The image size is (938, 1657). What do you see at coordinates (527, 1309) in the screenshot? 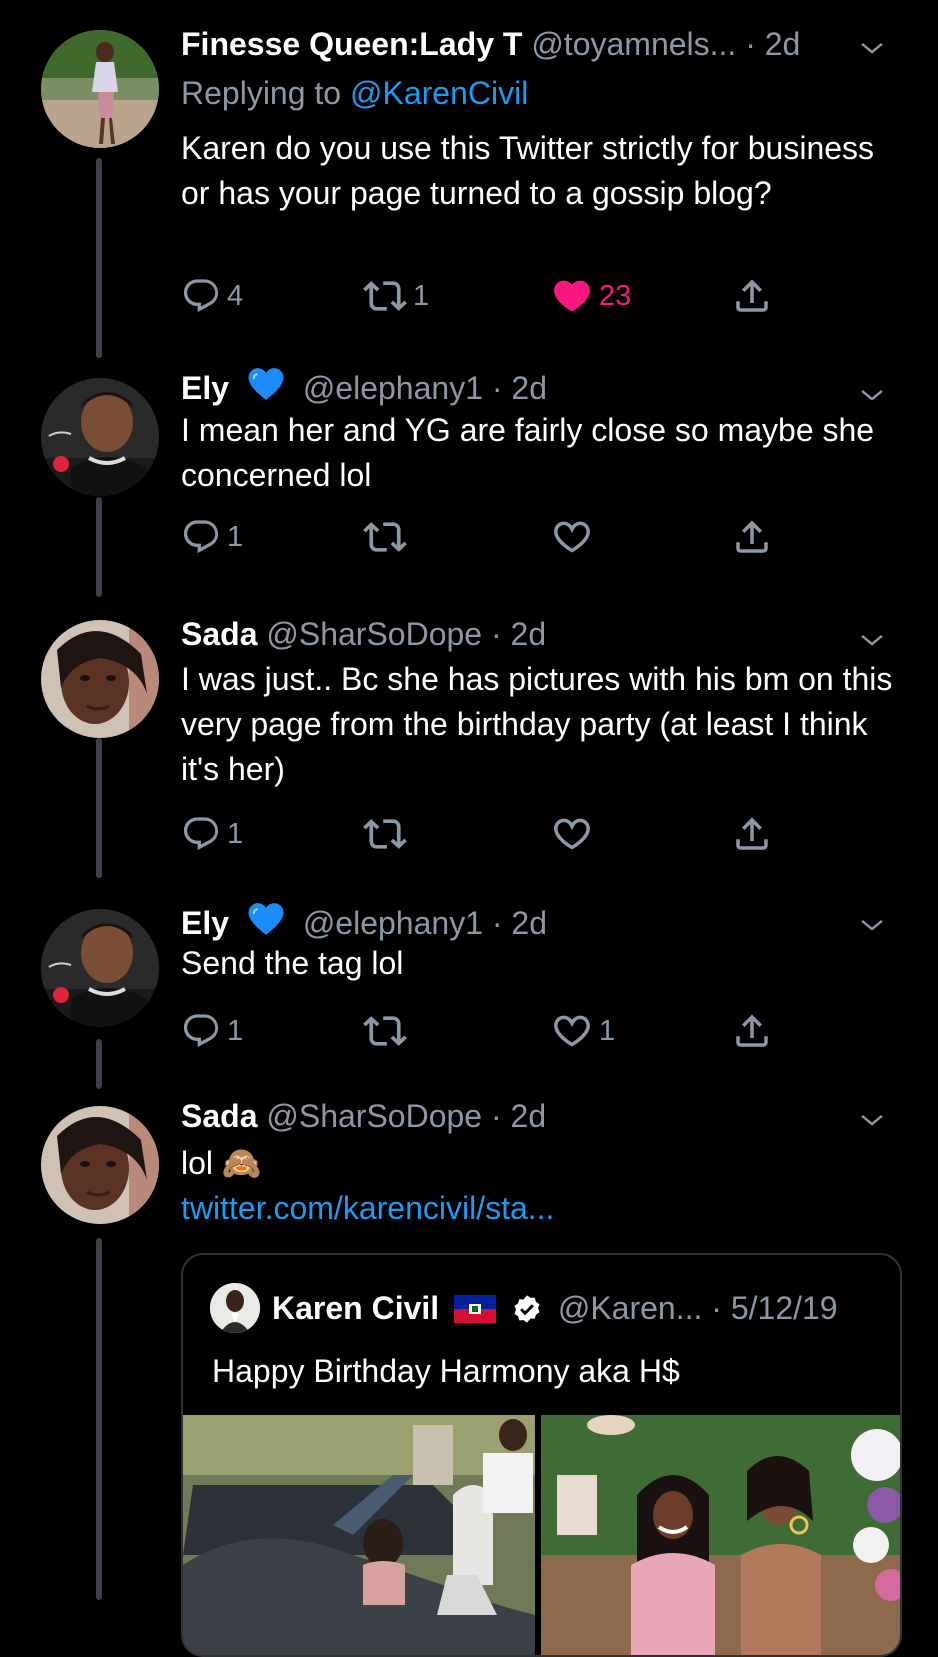
I see `verified-badge-icon` at bounding box center [527, 1309].